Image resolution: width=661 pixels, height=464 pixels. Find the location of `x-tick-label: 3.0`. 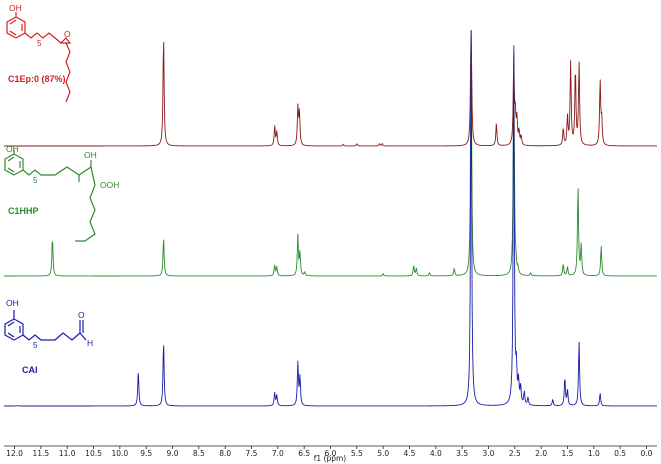

x-tick-label: 3.0 is located at coordinates (489, 453).